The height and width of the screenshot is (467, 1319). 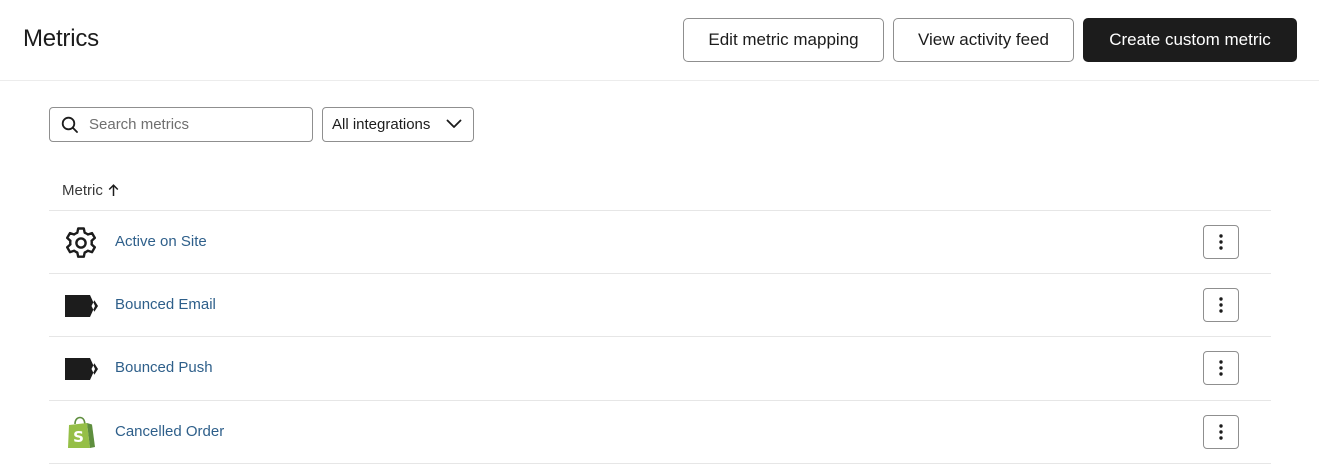 What do you see at coordinates (660, 463) in the screenshot?
I see `table-divider` at bounding box center [660, 463].